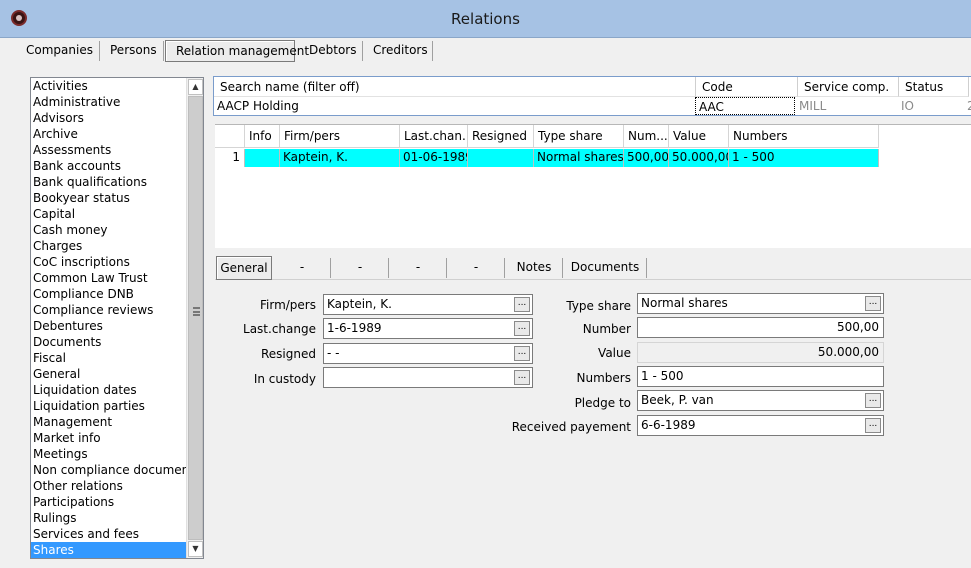 This screenshot has width=971, height=568. Describe the element at coordinates (455, 87) in the screenshot. I see `search-name-header: Search name (filter off)` at that location.